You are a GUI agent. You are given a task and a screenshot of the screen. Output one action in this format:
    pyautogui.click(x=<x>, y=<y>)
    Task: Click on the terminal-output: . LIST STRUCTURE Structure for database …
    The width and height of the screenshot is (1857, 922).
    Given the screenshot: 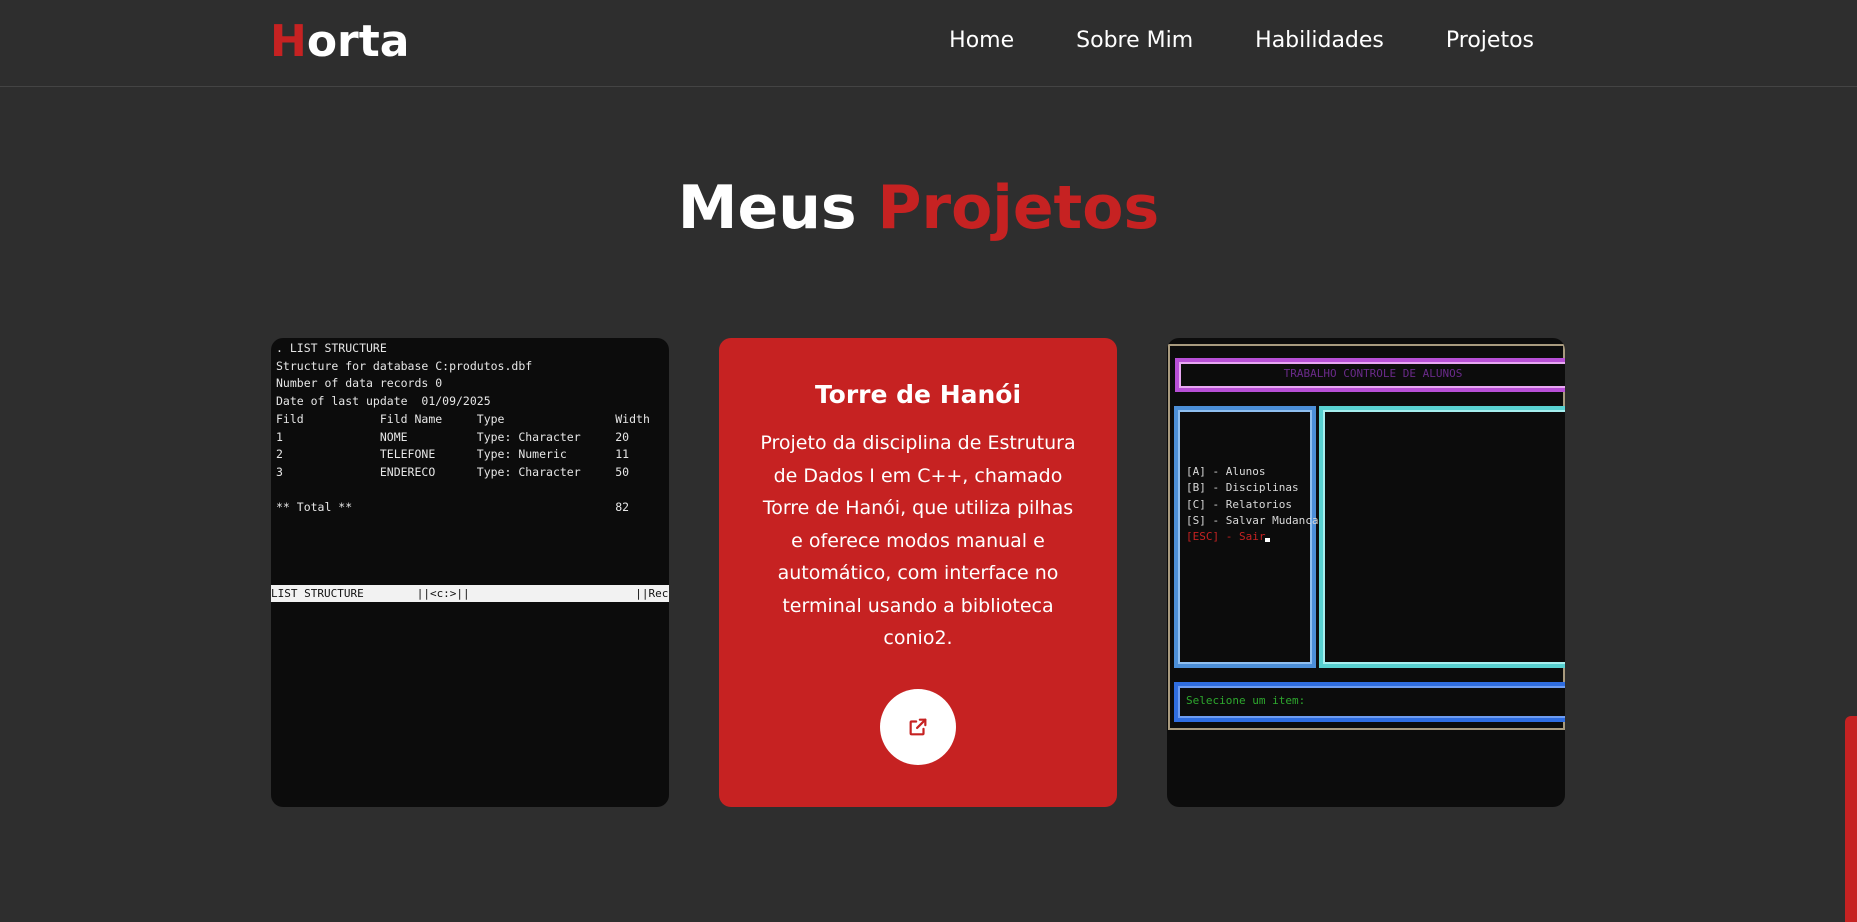 What is the action you would take?
    pyautogui.click(x=463, y=428)
    